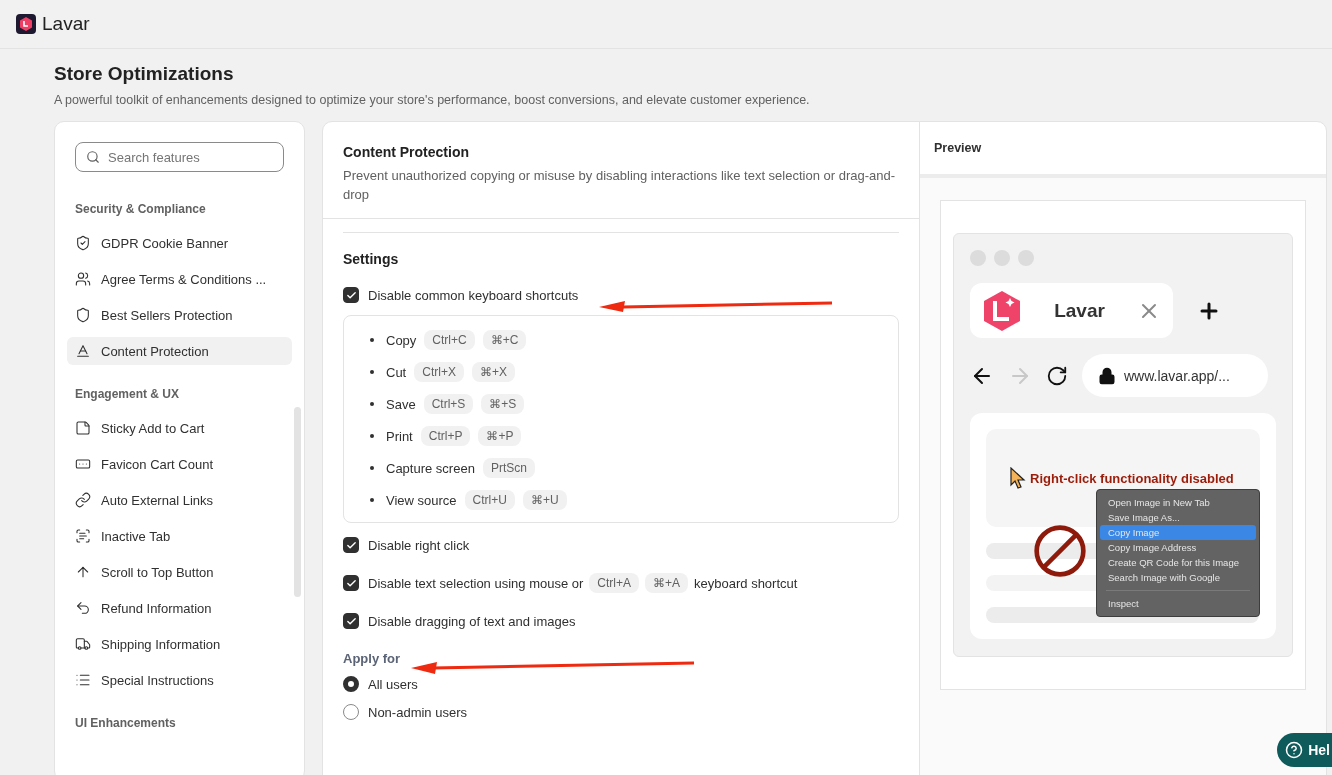 This screenshot has height=775, width=1332. I want to click on section-description: Prevent unauthorized copying or misuse by disabling interactions like text selection or drag-and-drop, so click(620, 185).